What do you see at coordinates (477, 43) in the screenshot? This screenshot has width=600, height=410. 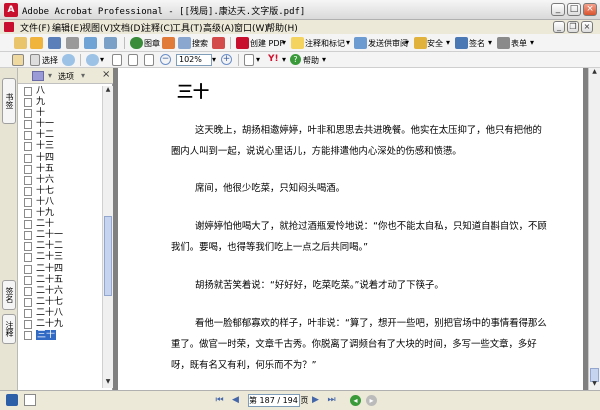 I see `sign-button: 签名` at bounding box center [477, 43].